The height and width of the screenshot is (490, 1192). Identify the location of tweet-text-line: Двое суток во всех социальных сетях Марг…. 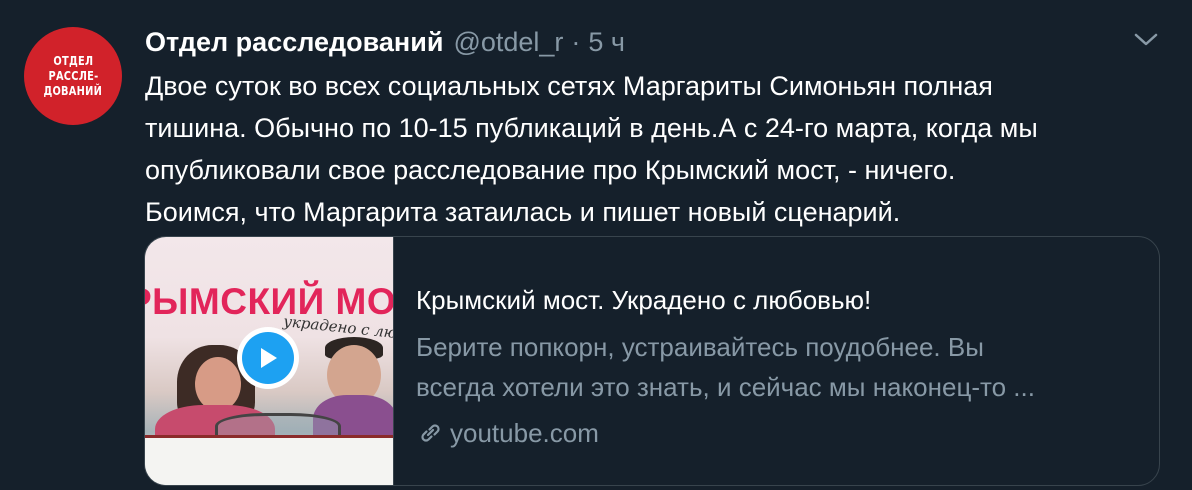
(569, 86).